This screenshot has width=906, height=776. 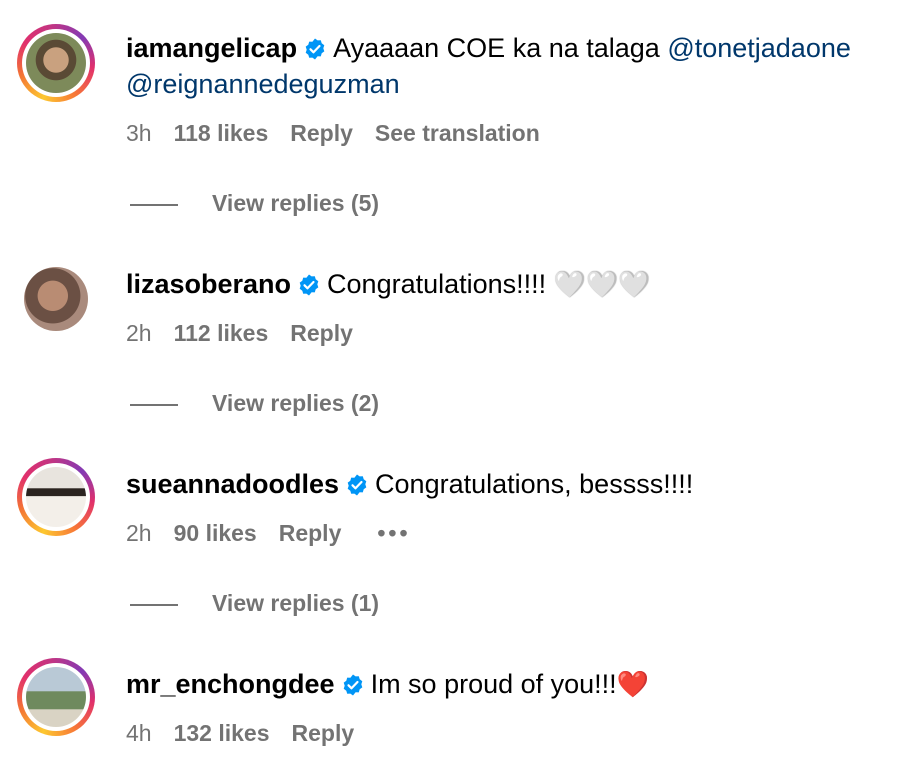 I want to click on username: sueannadoodles, so click(x=232, y=484).